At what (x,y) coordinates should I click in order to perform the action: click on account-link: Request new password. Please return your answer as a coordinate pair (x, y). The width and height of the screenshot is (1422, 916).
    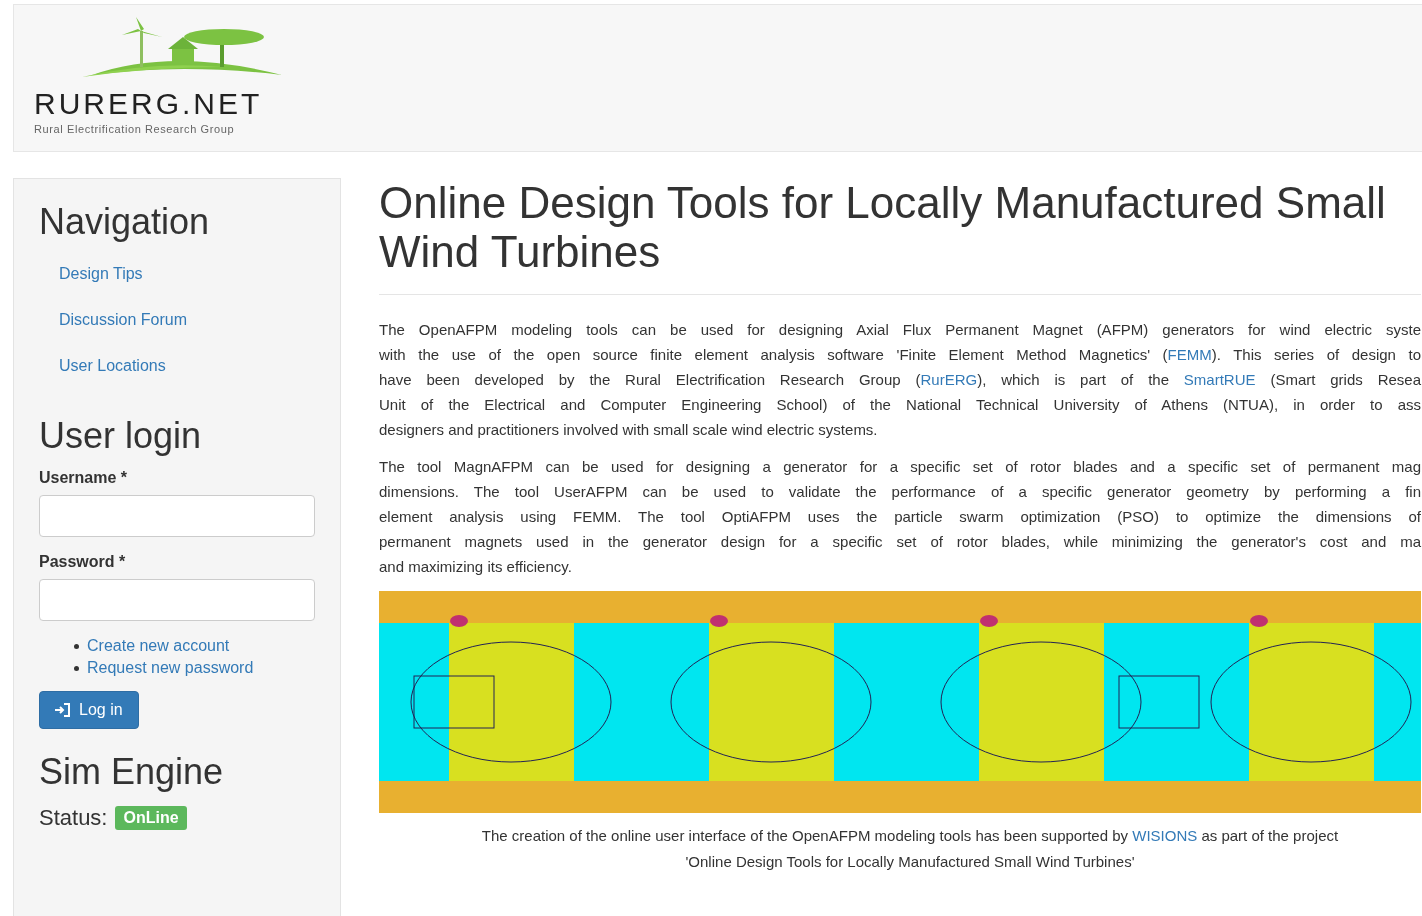
    Looking at the image, I should click on (170, 668).